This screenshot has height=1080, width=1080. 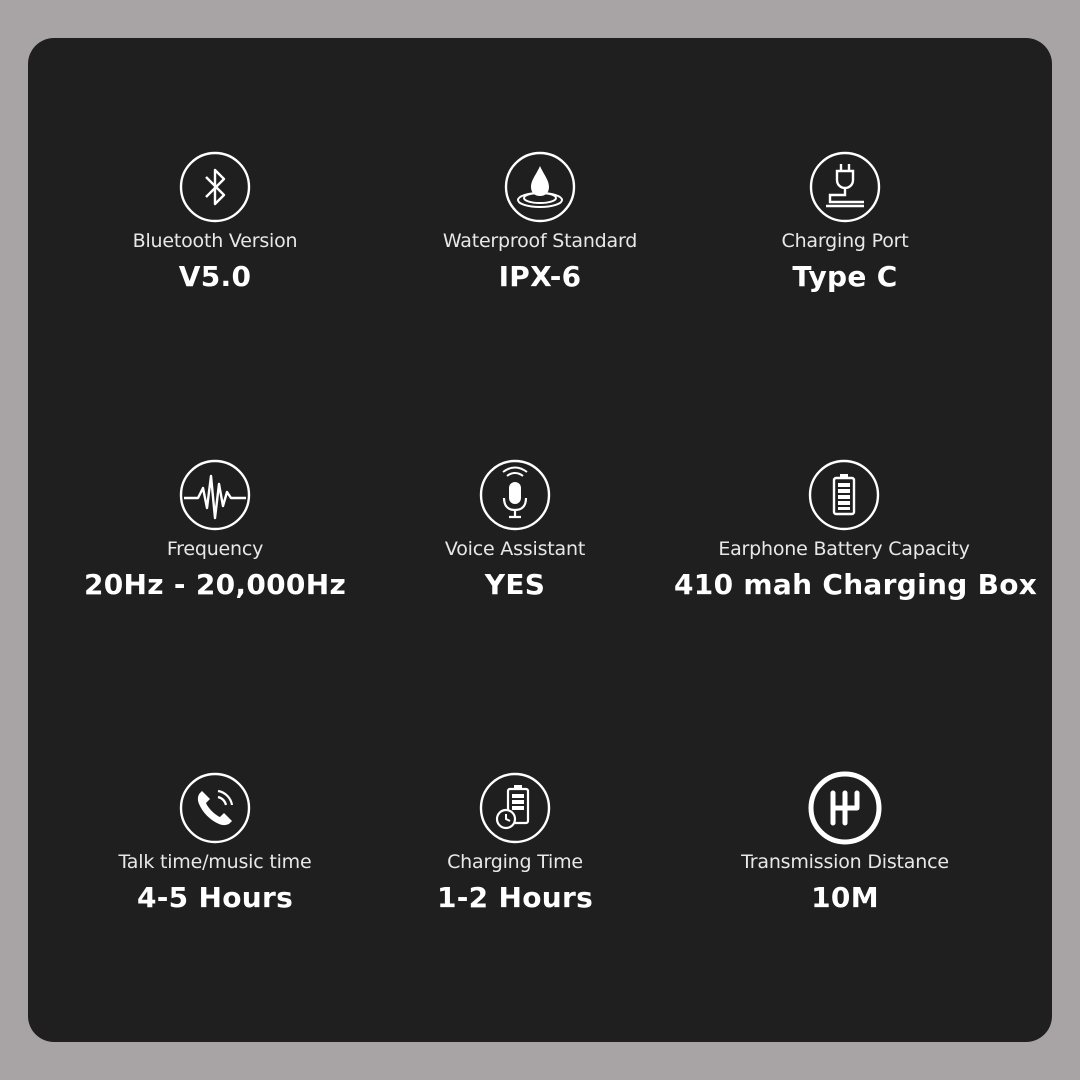 I want to click on spec-frequency: Frequency 20Hz - 20,000Hz, so click(x=215, y=529).